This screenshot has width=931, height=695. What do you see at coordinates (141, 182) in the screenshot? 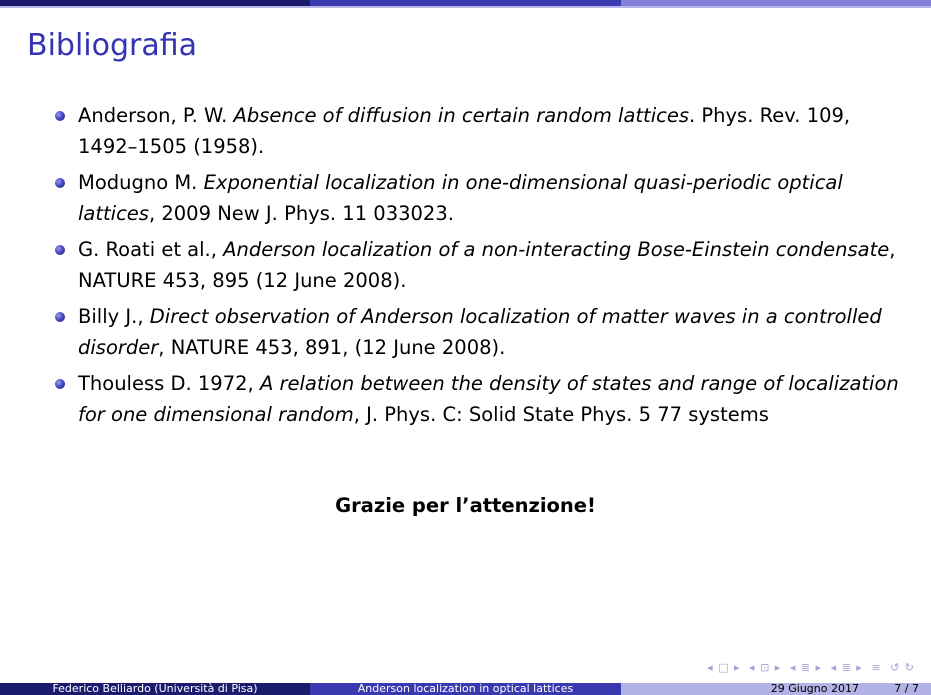
I see `reference-authors: Modugno M.` at bounding box center [141, 182].